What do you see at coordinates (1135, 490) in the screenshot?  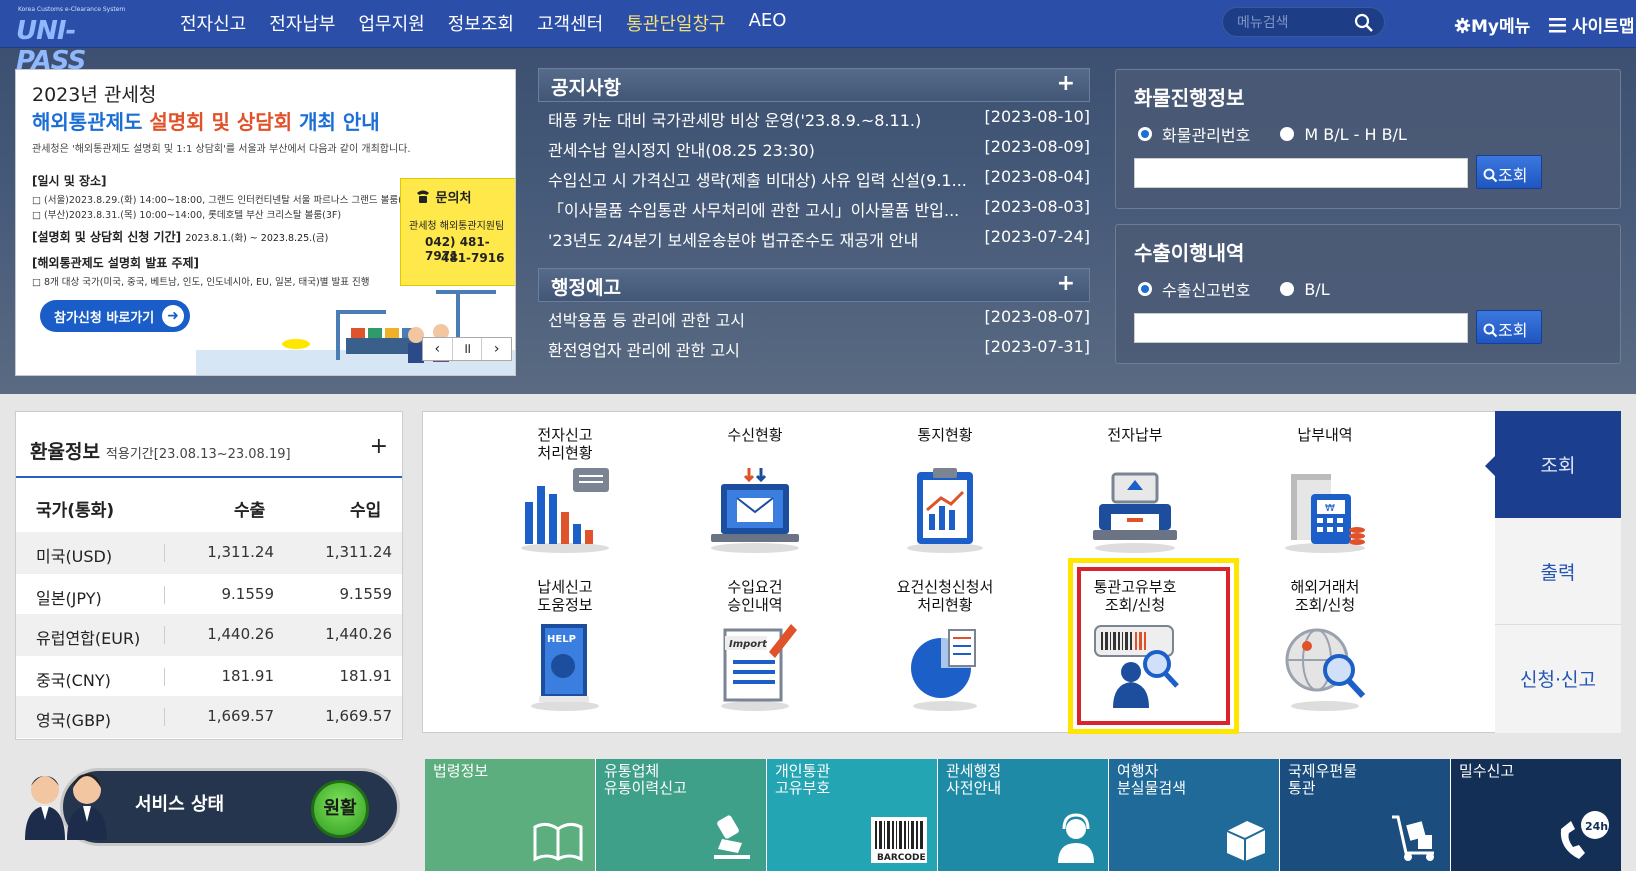 I see `quick-e-payment: 전자납부` at bounding box center [1135, 490].